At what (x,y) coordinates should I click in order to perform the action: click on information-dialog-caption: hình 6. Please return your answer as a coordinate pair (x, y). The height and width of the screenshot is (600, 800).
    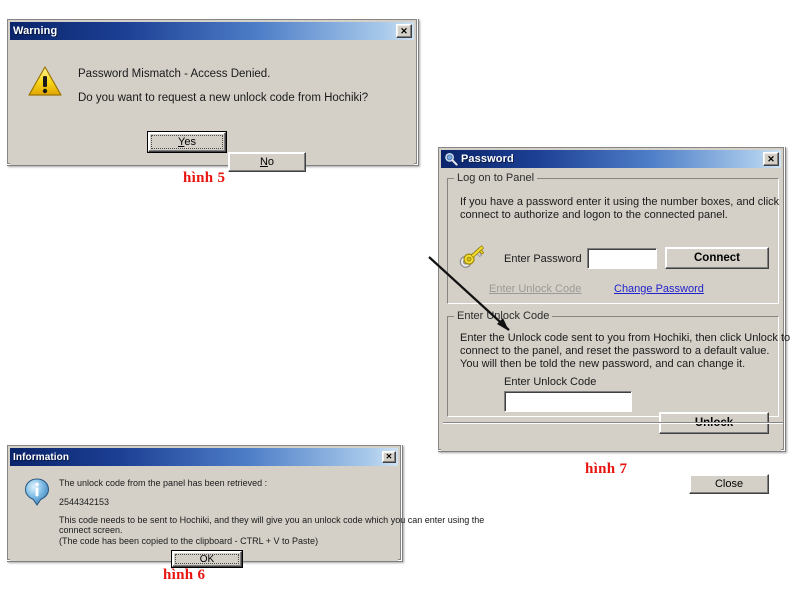
    Looking at the image, I should click on (184, 575).